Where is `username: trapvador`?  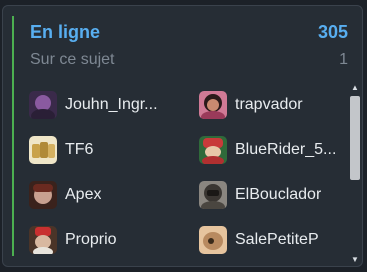 username: trapvador is located at coordinates (269, 104).